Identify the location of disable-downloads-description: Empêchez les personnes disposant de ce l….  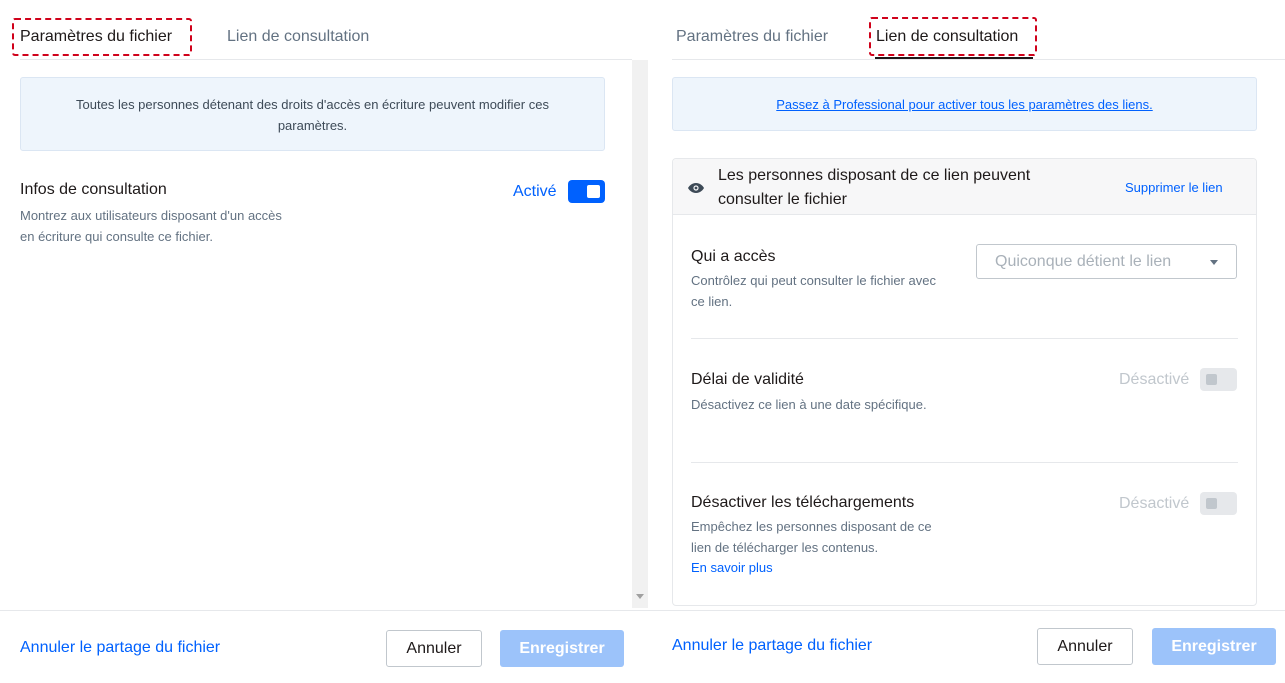
(811, 537).